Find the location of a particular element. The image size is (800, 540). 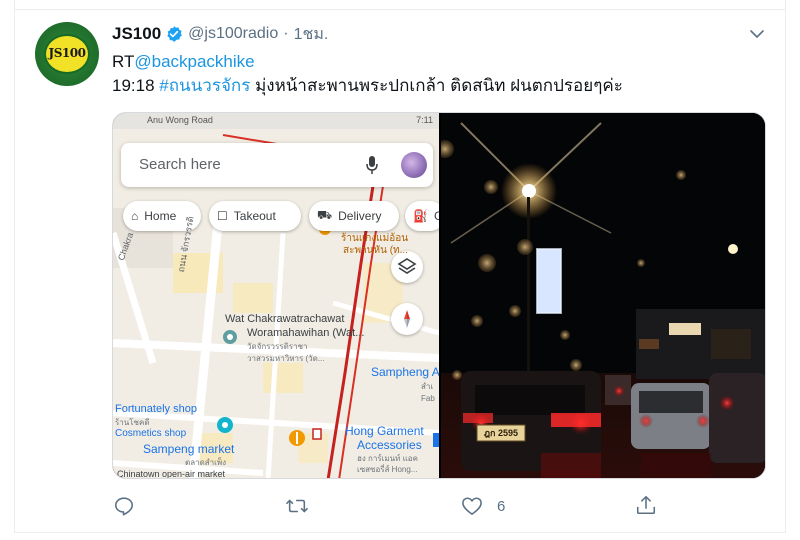

profile-avatar-icon is located at coordinates (414, 165).